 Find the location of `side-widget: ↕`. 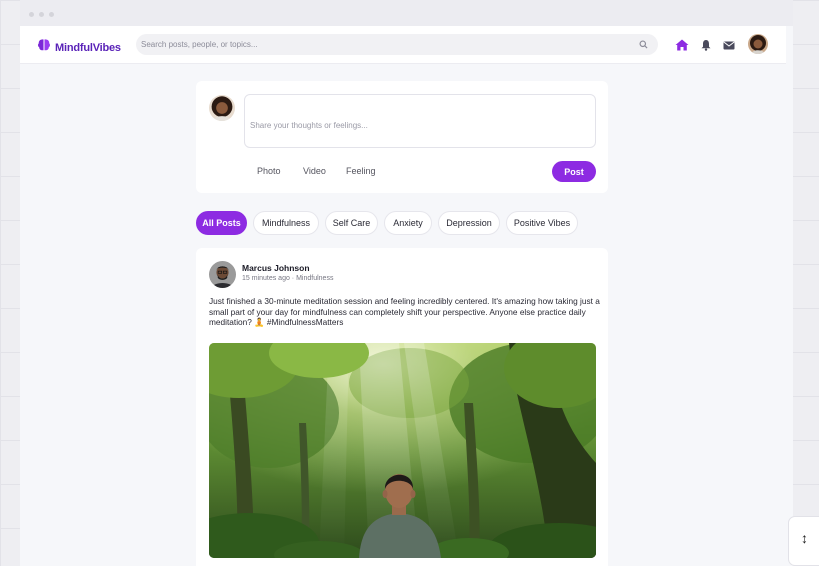

side-widget: ↕ is located at coordinates (803, 541).